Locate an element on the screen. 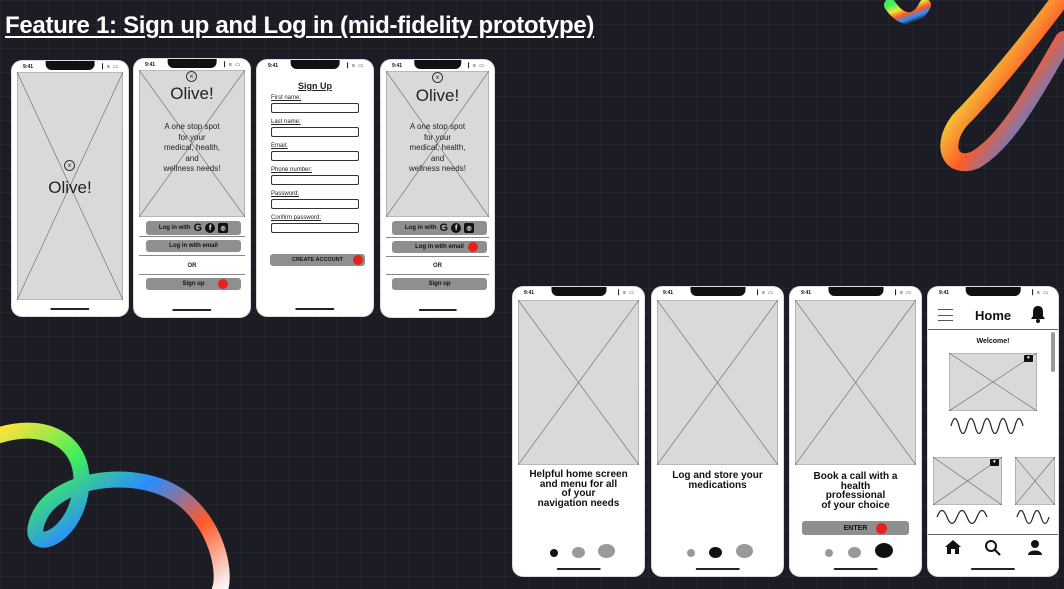 The height and width of the screenshot is (589, 1064). last-name-field is located at coordinates (315, 132).